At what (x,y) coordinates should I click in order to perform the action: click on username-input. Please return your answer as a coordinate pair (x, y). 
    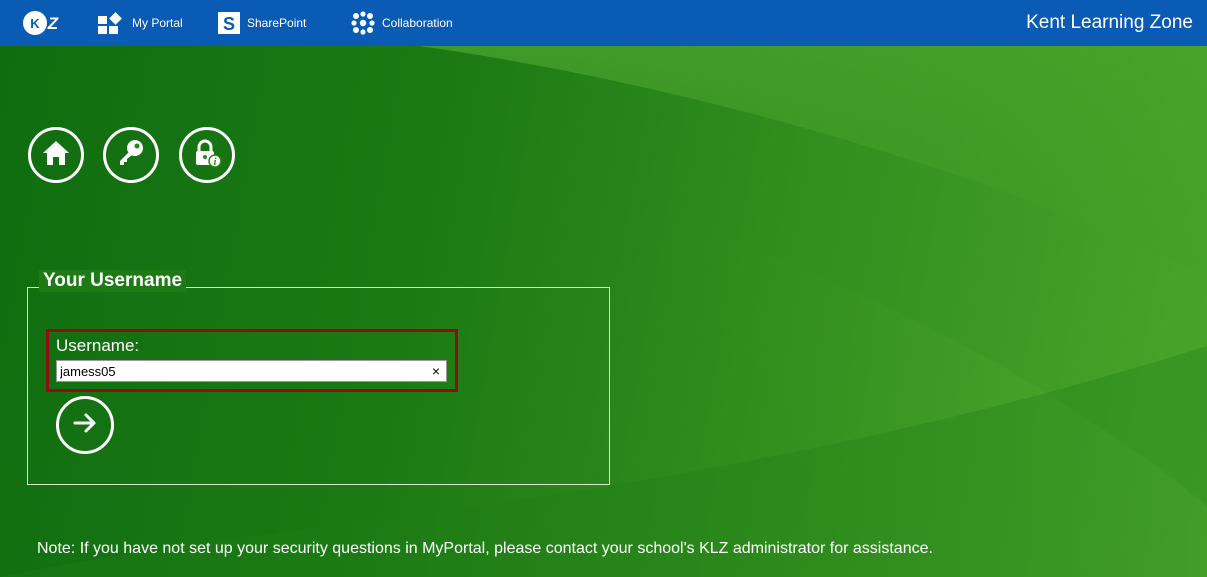
    Looking at the image, I should click on (240, 371).